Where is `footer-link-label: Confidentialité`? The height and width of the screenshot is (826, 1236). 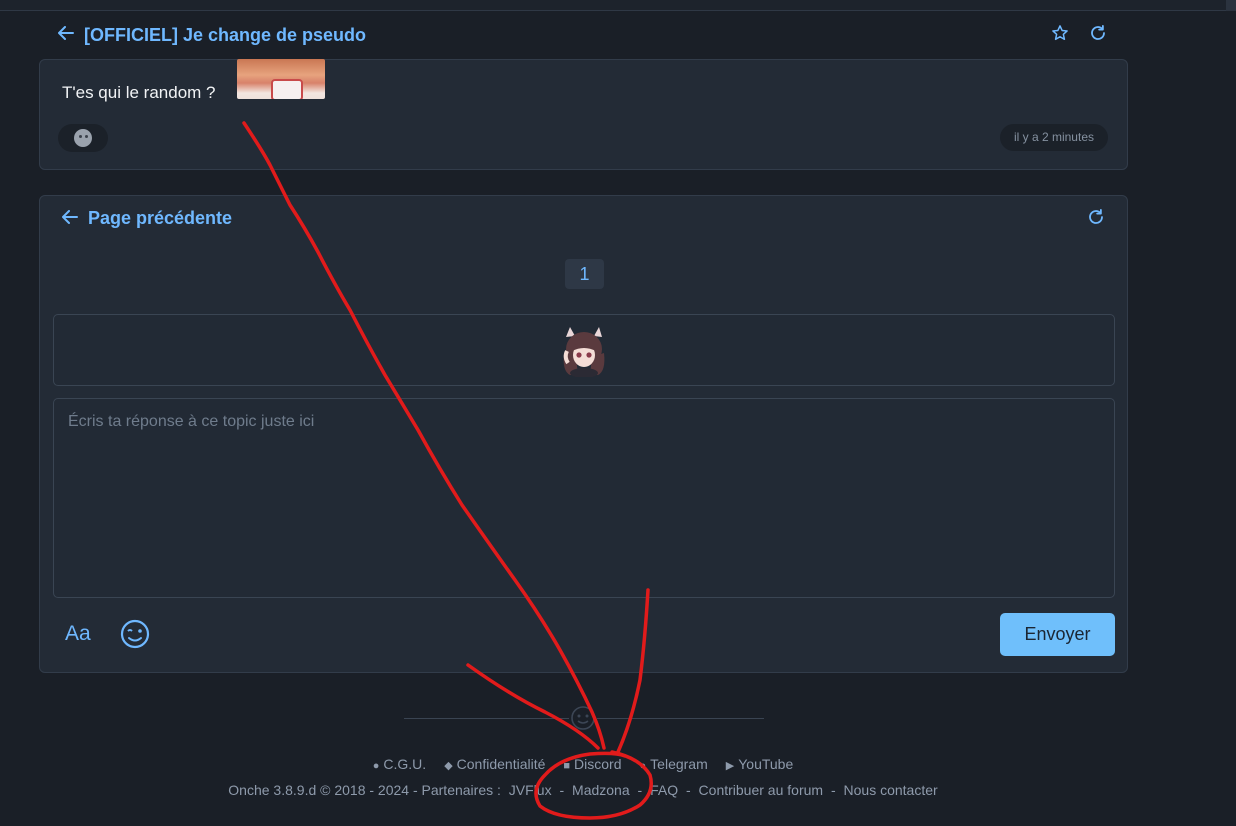
footer-link-label: Confidentialité is located at coordinates (501, 764).